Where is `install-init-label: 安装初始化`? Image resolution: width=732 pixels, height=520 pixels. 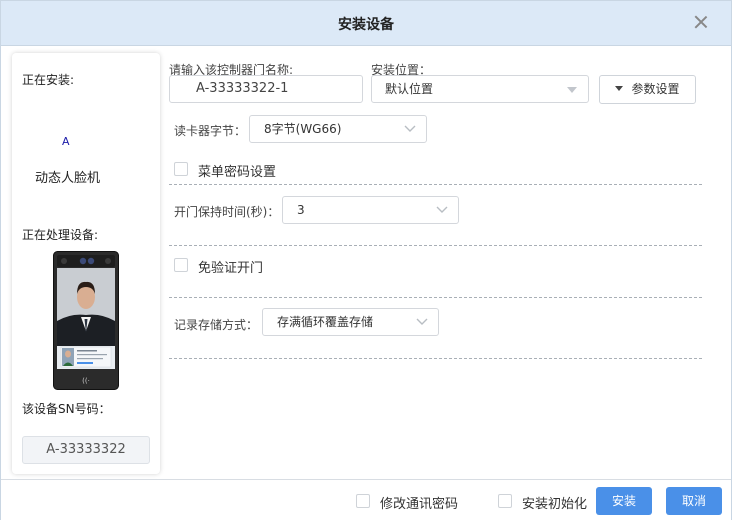 install-init-label: 安装初始化 is located at coordinates (555, 504).